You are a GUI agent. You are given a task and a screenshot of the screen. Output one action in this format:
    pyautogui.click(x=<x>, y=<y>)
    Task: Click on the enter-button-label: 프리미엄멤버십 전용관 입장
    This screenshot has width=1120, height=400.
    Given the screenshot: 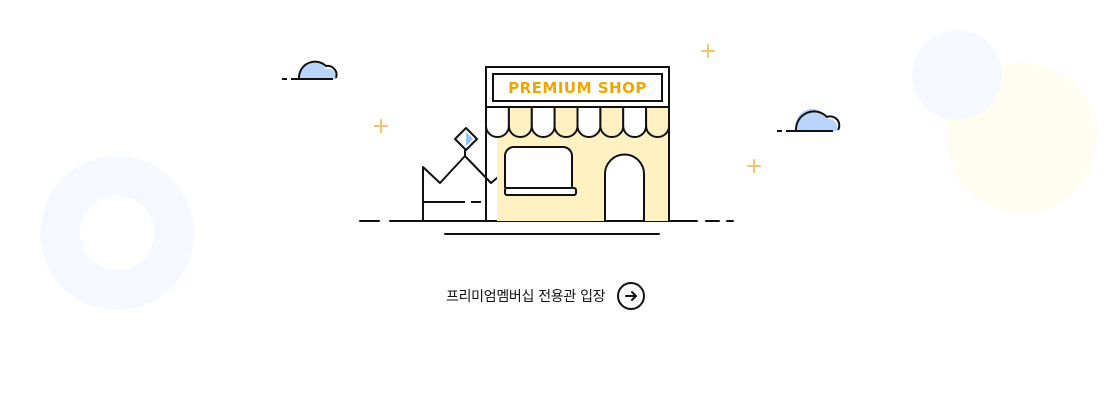 What is the action you would take?
    pyautogui.click(x=526, y=297)
    